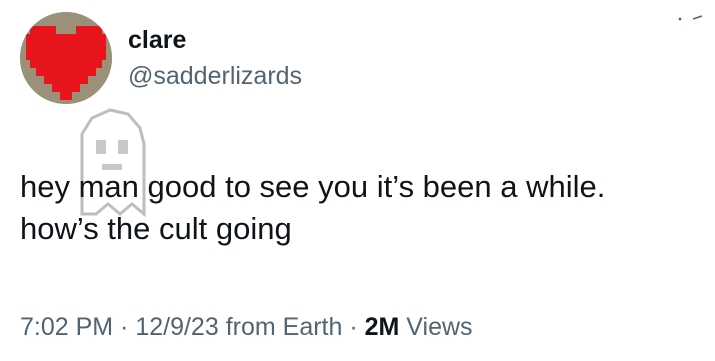  I want to click on author-block: clare @sadderlizards, so click(215, 58).